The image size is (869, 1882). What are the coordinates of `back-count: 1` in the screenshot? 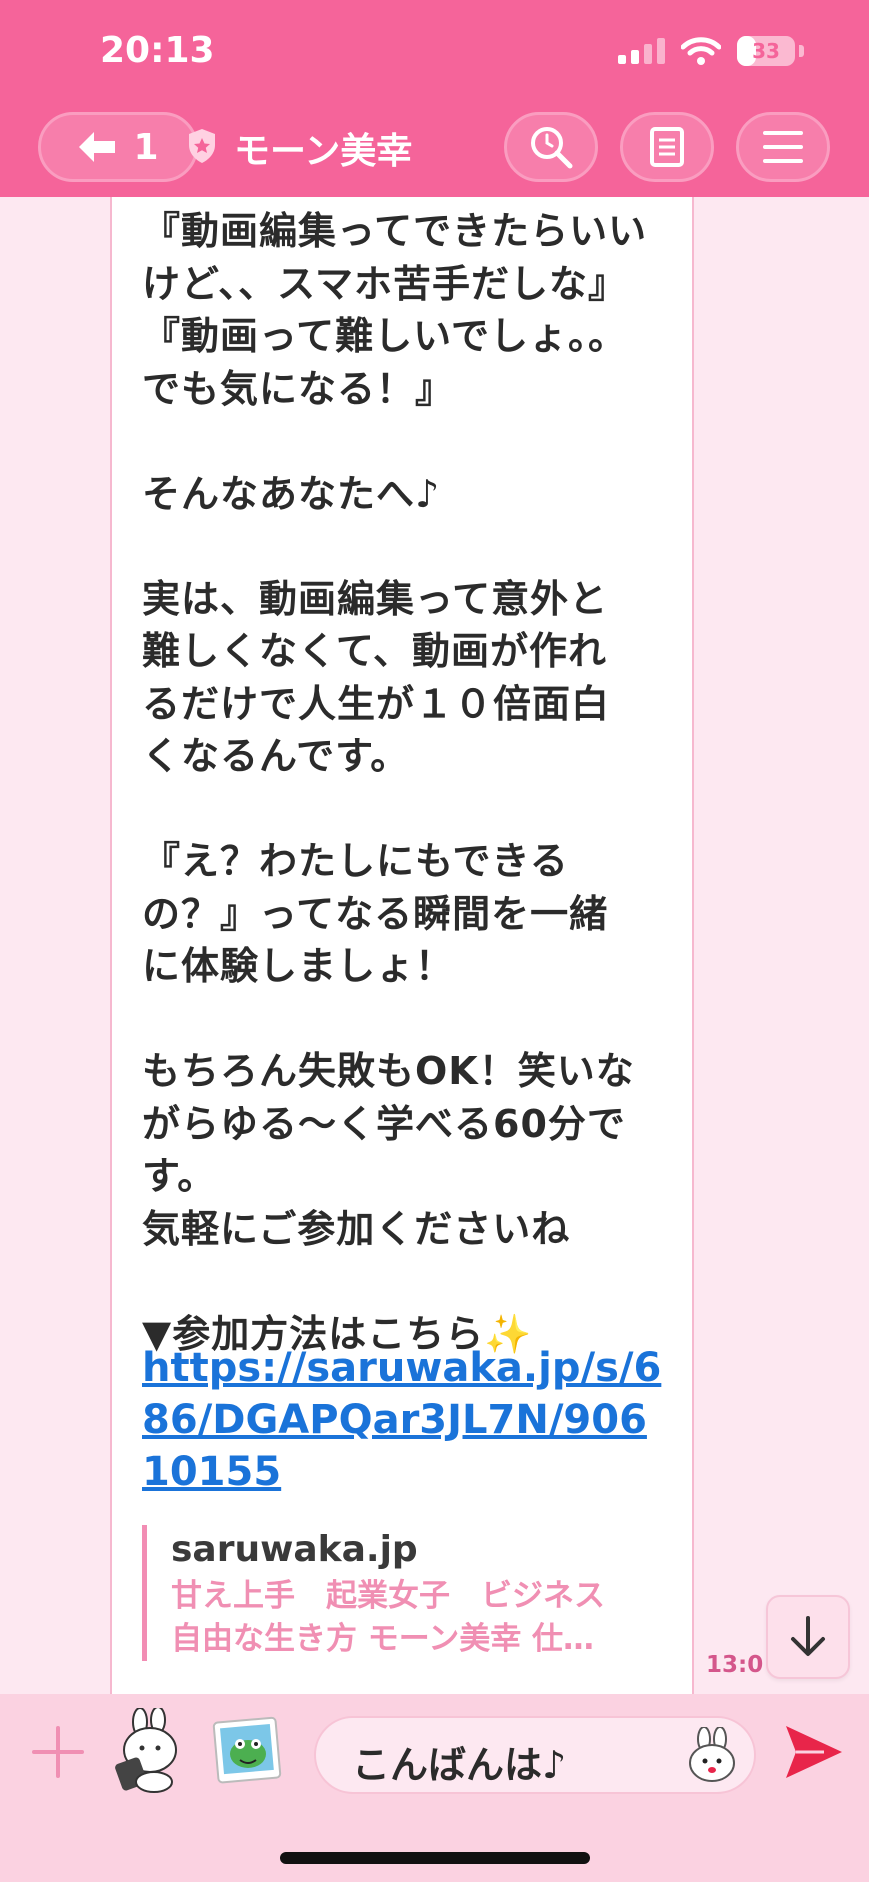 It's located at (146, 147).